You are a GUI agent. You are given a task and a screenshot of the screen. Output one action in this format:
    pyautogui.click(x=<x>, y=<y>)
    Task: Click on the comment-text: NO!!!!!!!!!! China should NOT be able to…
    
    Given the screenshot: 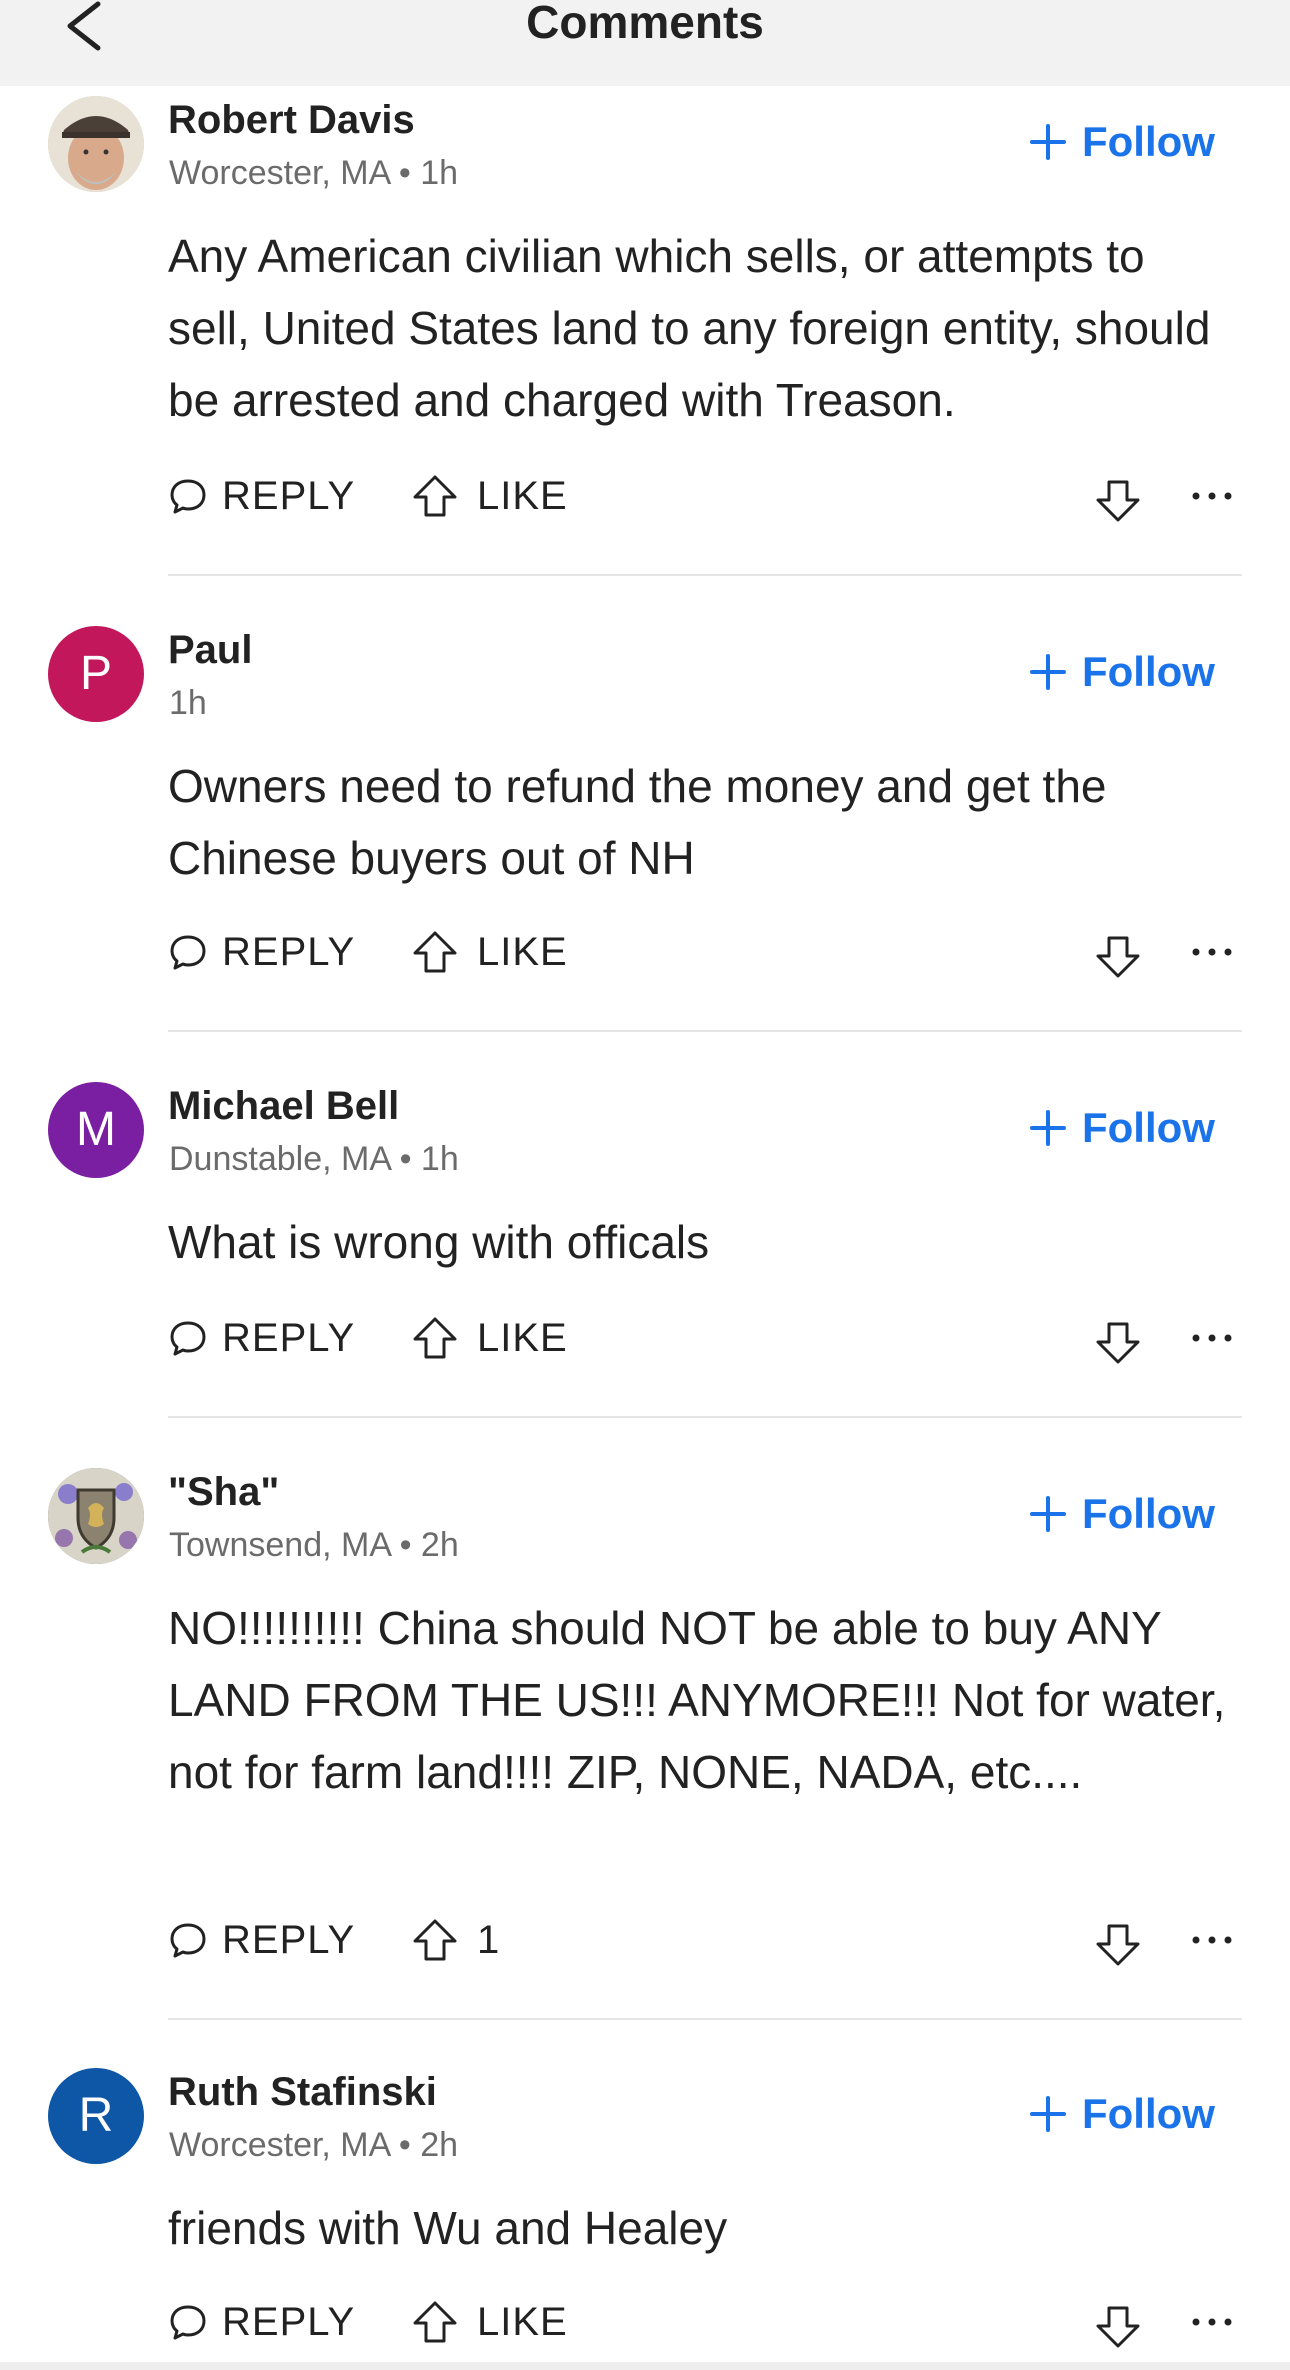 What is the action you would take?
    pyautogui.click(x=697, y=1700)
    